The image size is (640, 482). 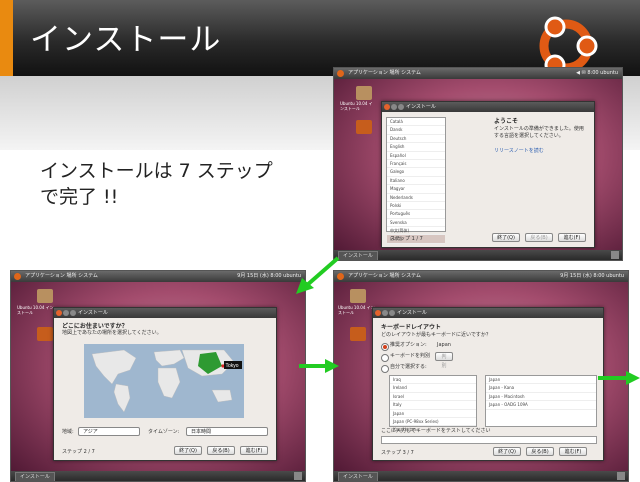 What do you see at coordinates (408, 345) in the screenshot?
I see `option-suggested-label: 推奨オプション:` at bounding box center [408, 345].